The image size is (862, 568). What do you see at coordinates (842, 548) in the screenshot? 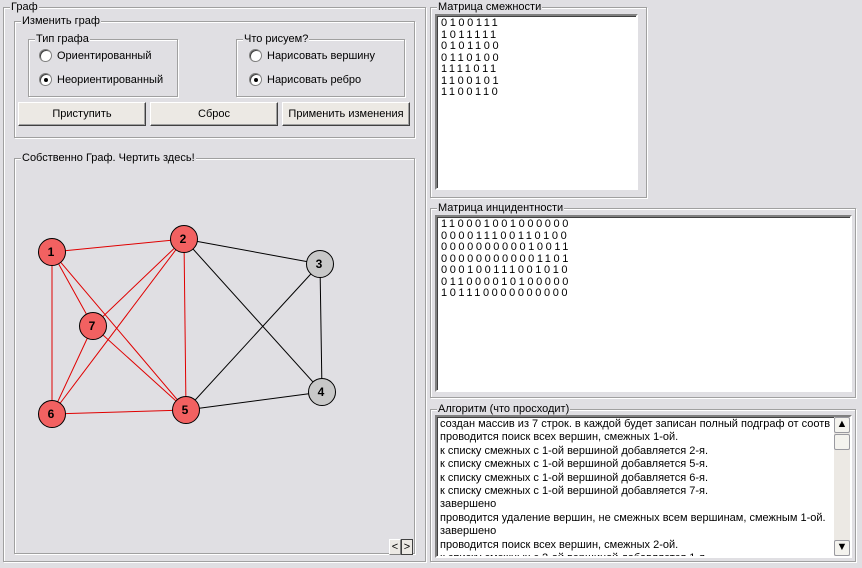
I see `scroll-down-icon: ▼` at bounding box center [842, 548].